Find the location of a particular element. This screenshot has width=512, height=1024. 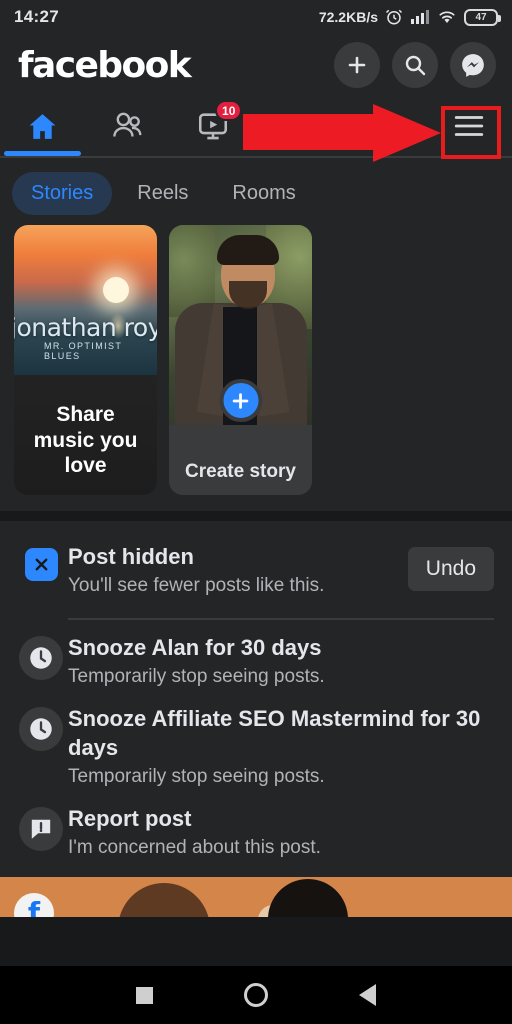

album-artist-name: jonathan roy is located at coordinates (85, 327).